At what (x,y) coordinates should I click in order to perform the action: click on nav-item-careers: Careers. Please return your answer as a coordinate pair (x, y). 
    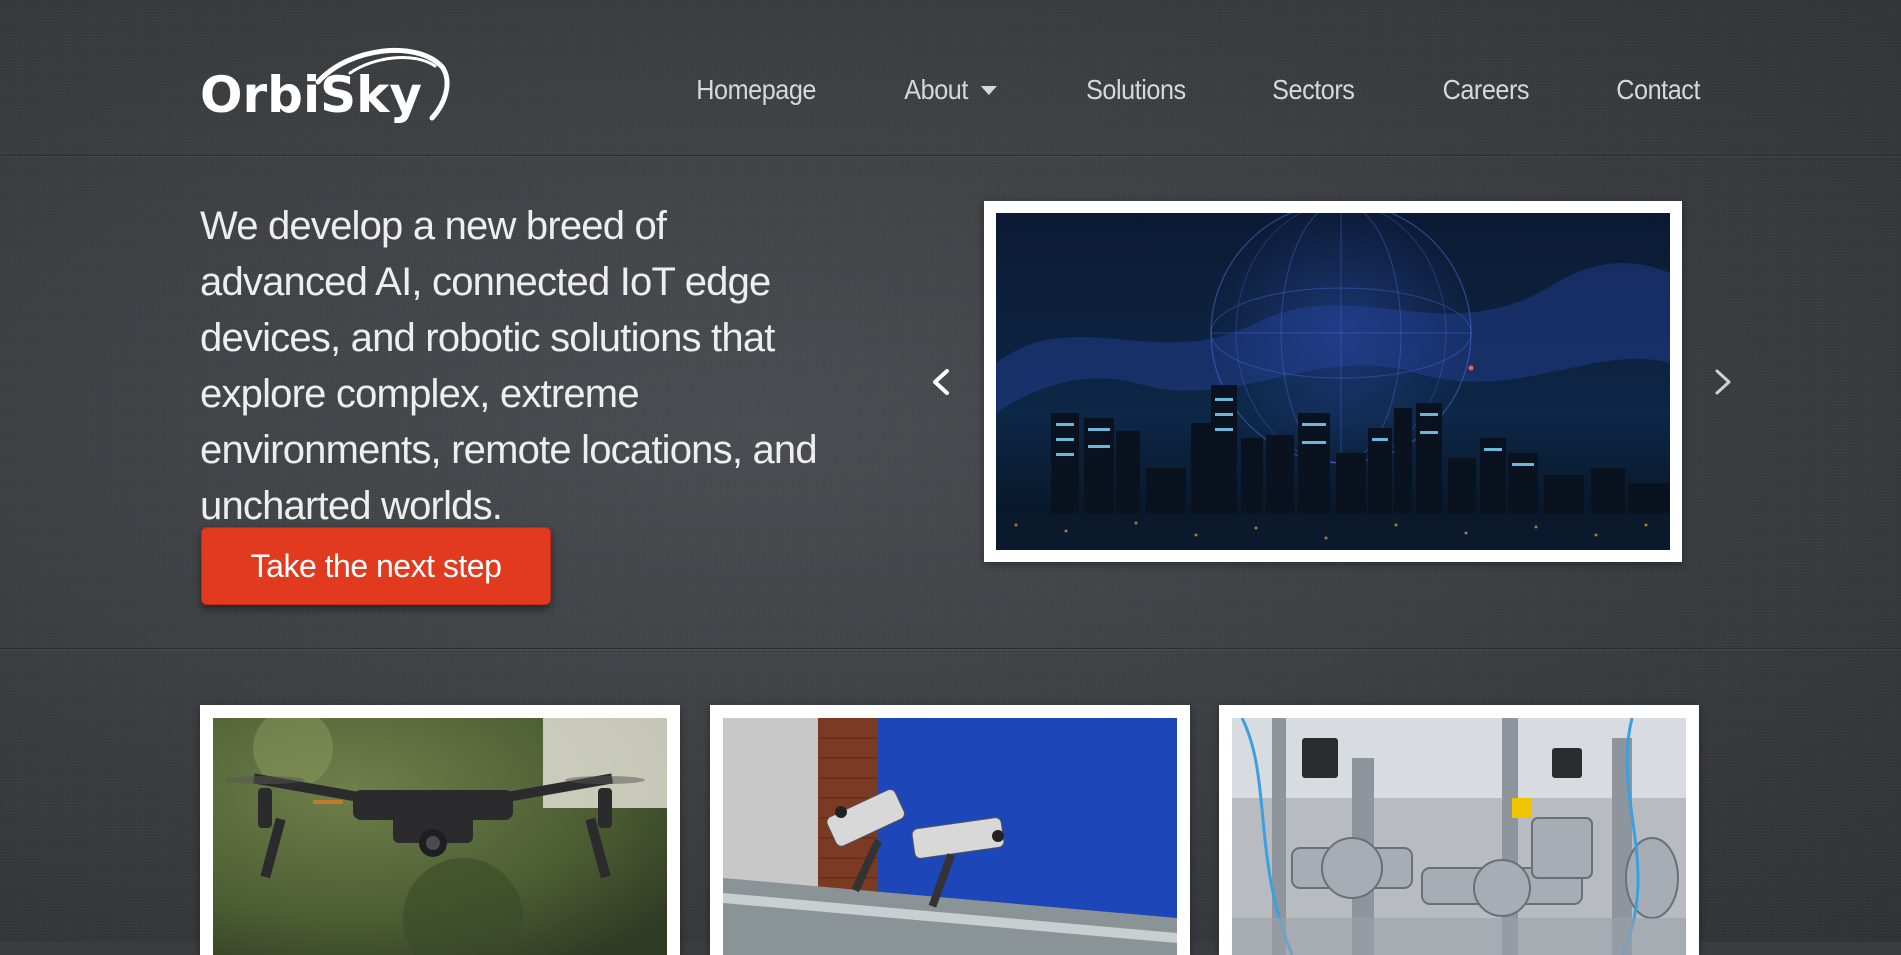
    Looking at the image, I should click on (1451, 90).